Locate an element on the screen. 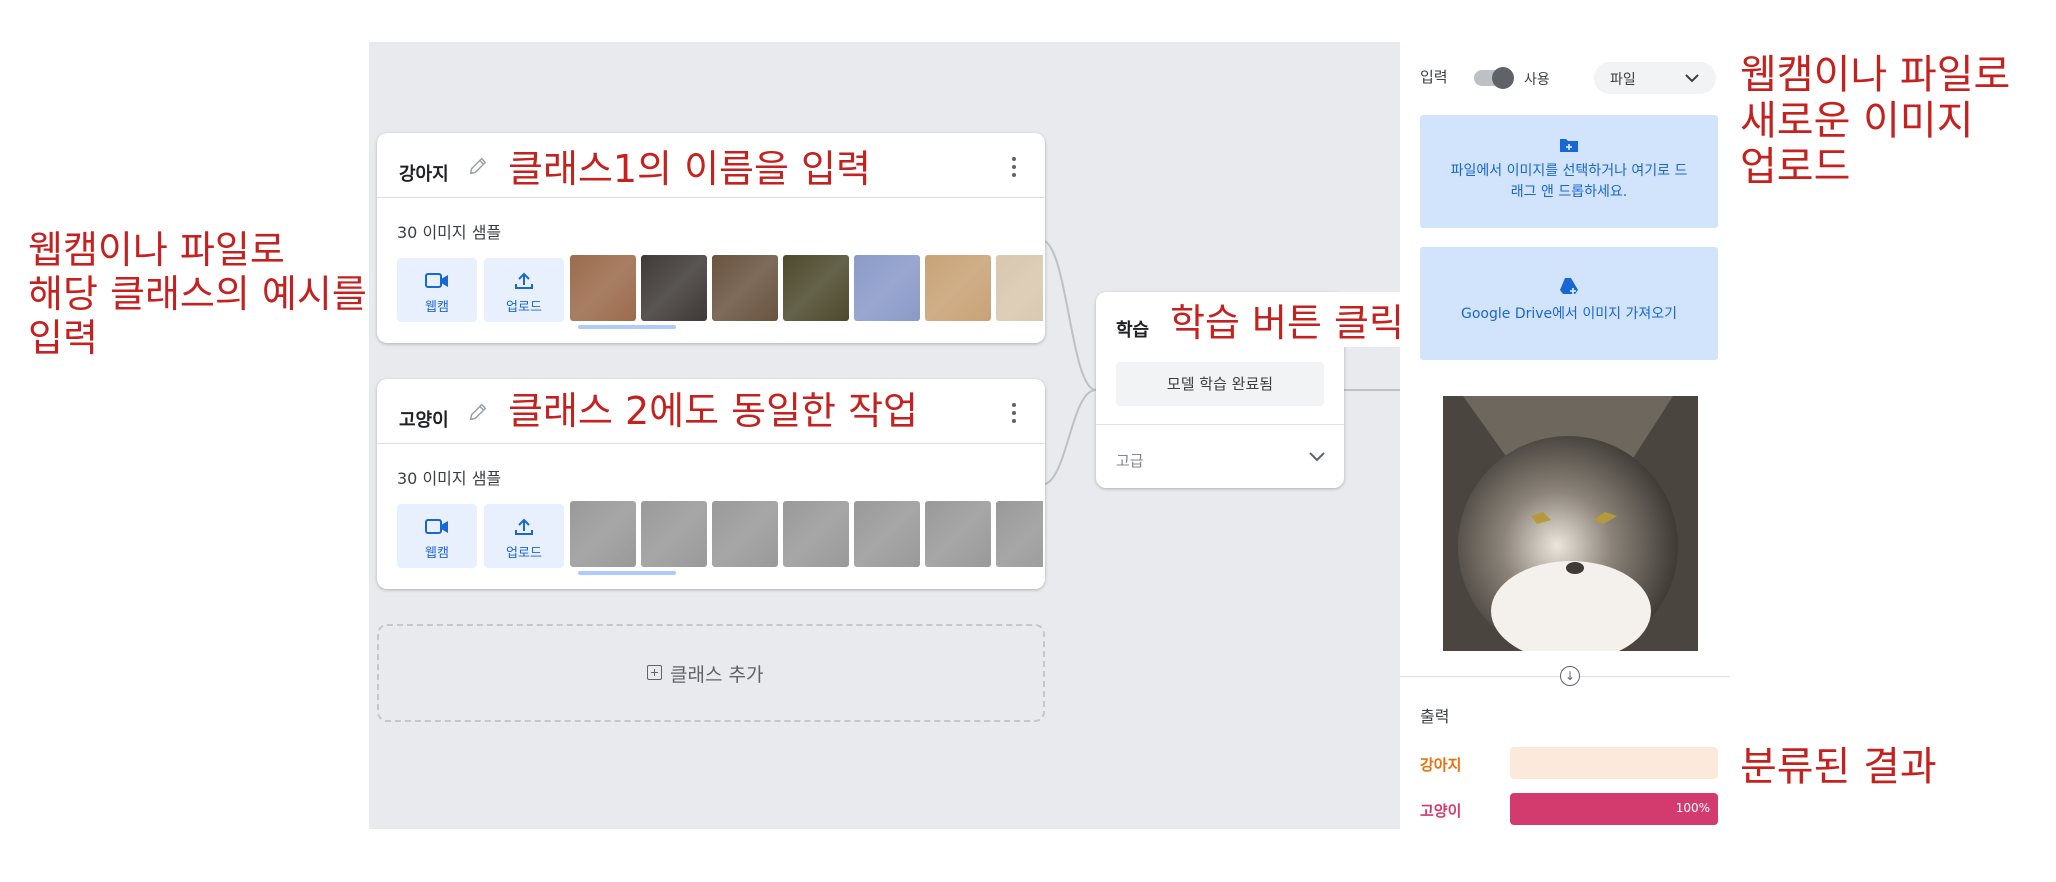 The image size is (2056, 882). result-percent: 100% is located at coordinates (1692, 808).